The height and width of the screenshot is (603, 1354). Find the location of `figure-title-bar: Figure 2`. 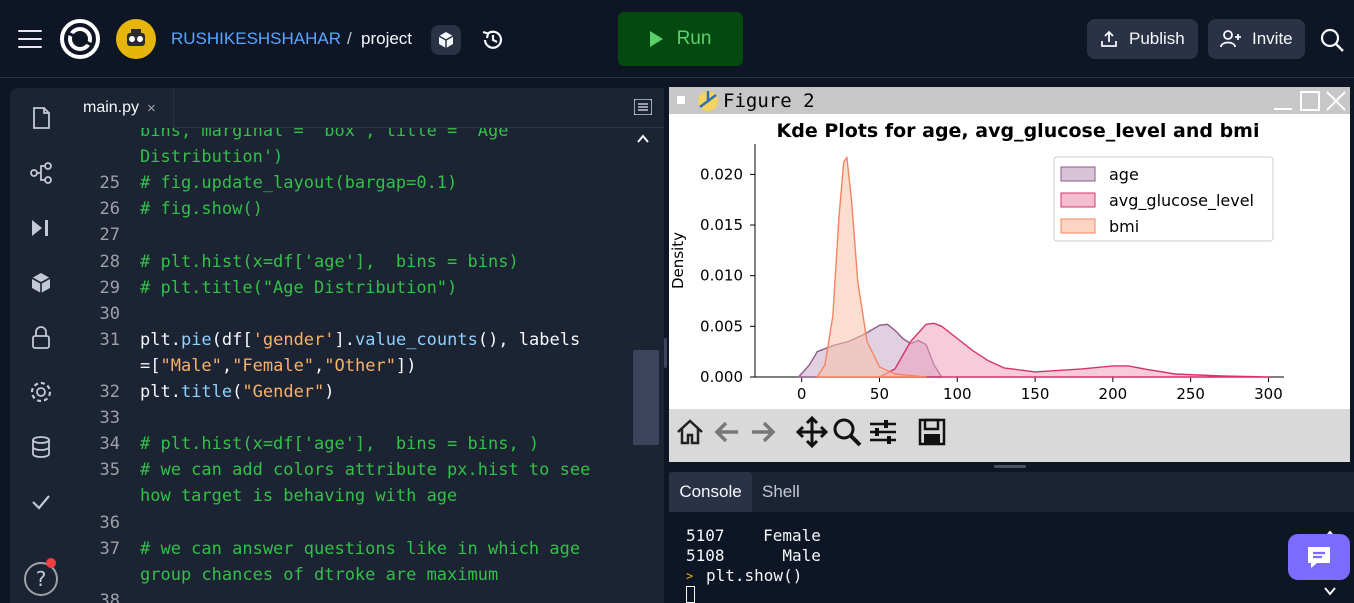

figure-title-bar: Figure 2 is located at coordinates (1009, 100).